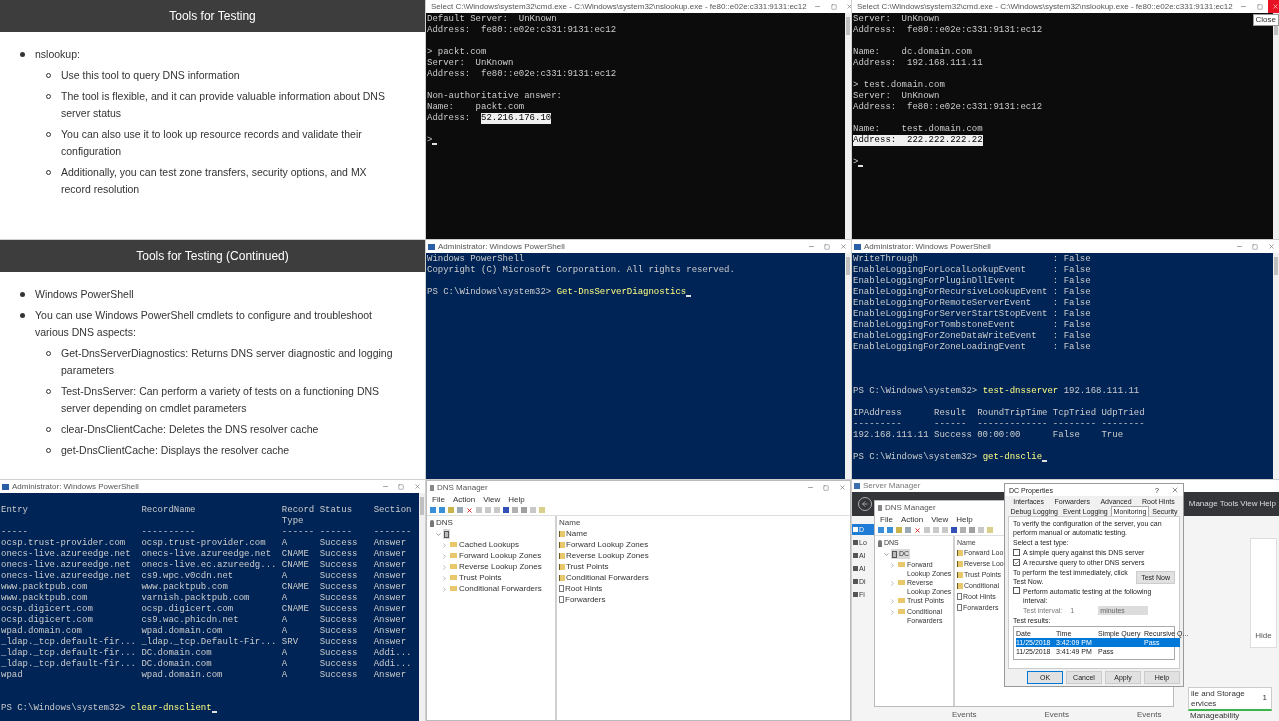 The height and width of the screenshot is (721, 1279). I want to click on table-cell: wpad, so click(12, 675).